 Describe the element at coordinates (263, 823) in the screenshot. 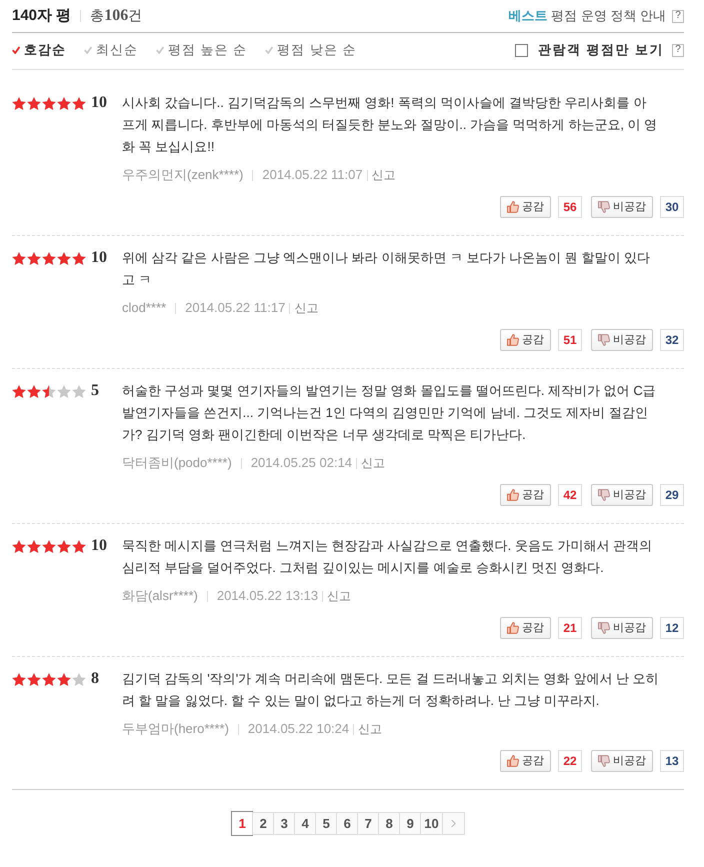

I see `page-button: 2` at that location.